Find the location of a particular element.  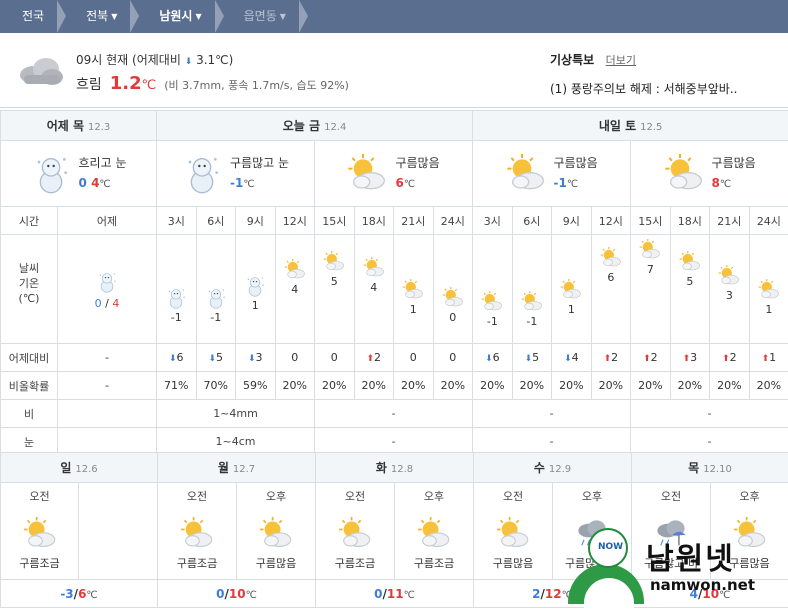

row-label-weather-temp: 날씨 기온 (℃) is located at coordinates (29, 283).